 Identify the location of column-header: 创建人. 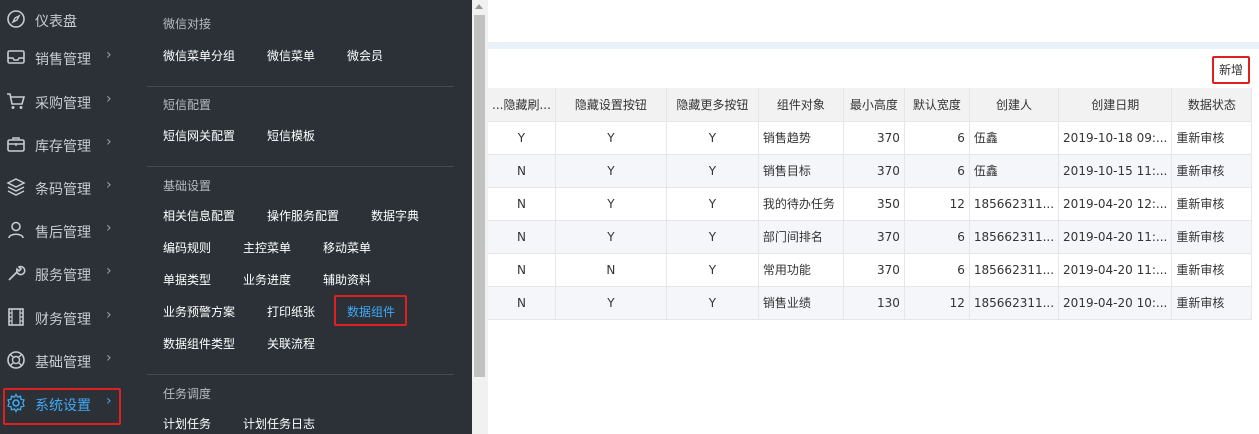
(1014, 105).